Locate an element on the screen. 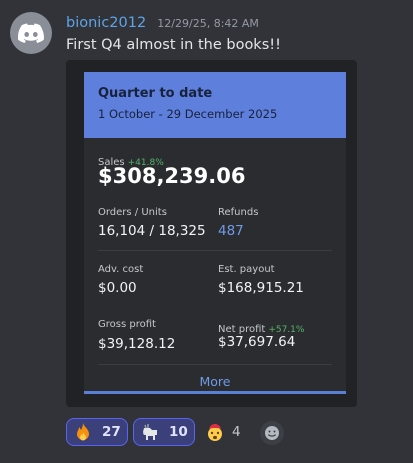 The image size is (413, 463). orders-units-label: Orders / Units is located at coordinates (132, 212).